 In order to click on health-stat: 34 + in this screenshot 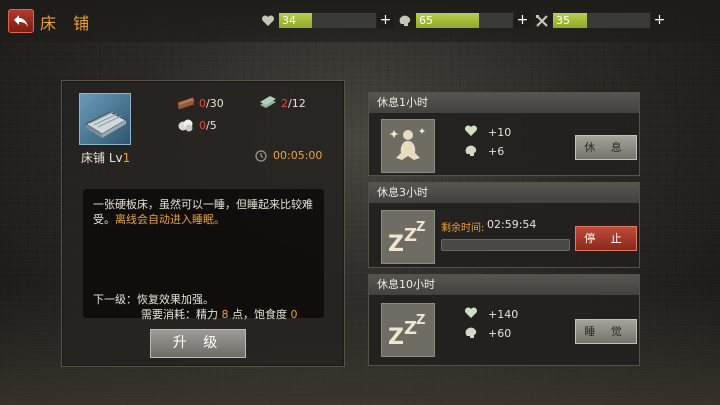, I will do `click(326, 20)`.